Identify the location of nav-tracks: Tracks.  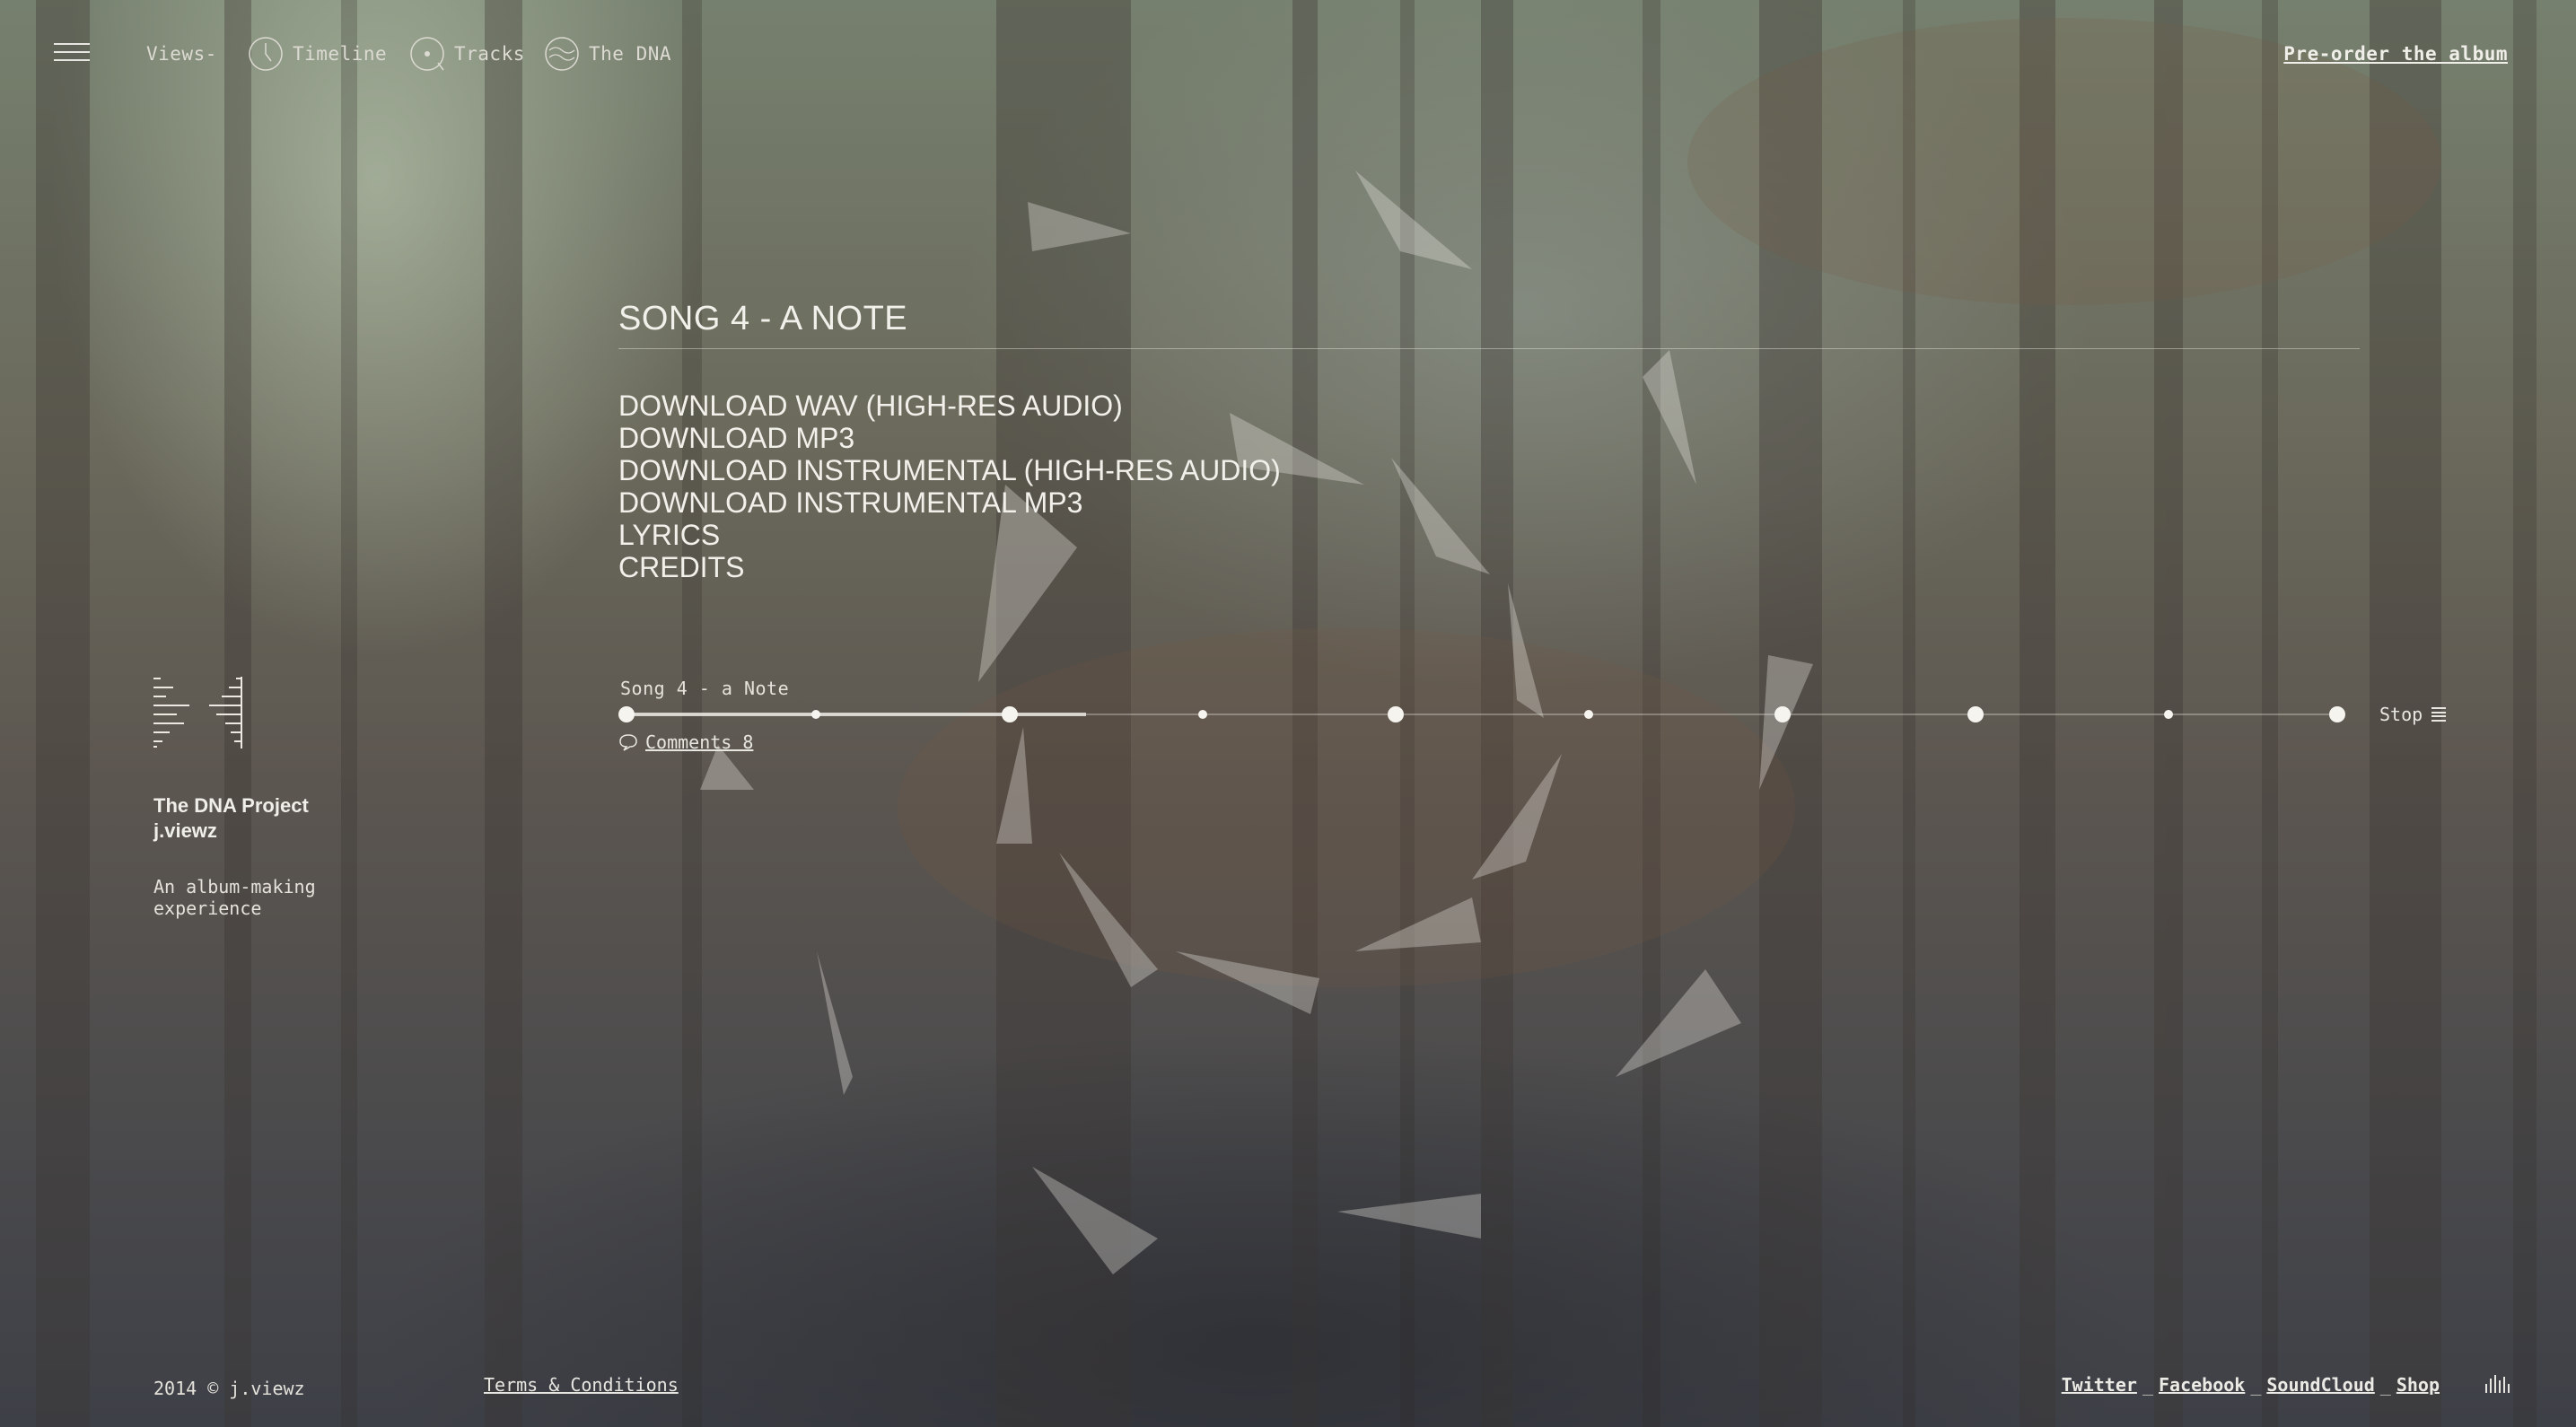
(467, 54).